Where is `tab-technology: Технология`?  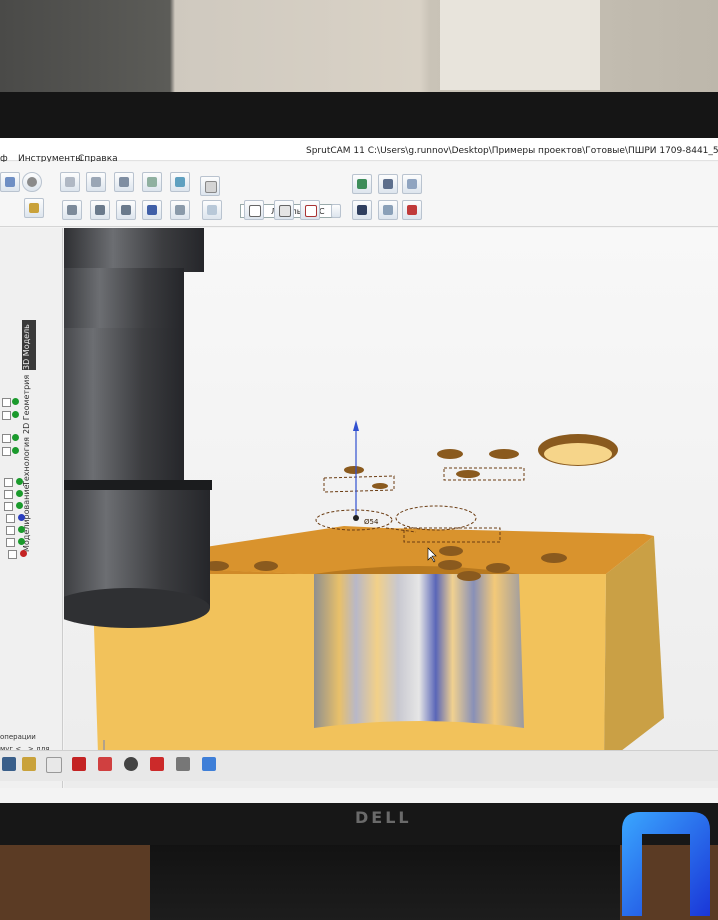
tab-technology: Технология is located at coordinates (29, 461).